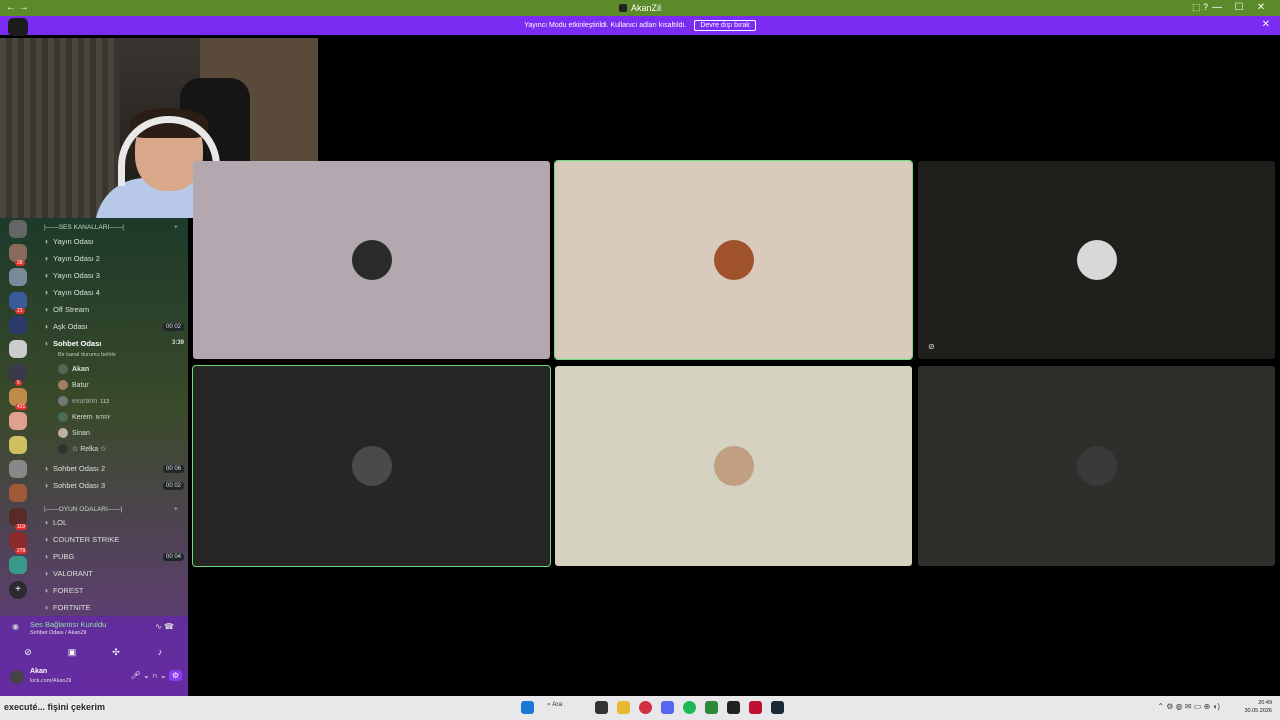 Image resolution: width=1280 pixels, height=720 pixels. What do you see at coordinates (114, 593) in the screenshot?
I see `channel-forest: ◖ FOREST` at bounding box center [114, 593].